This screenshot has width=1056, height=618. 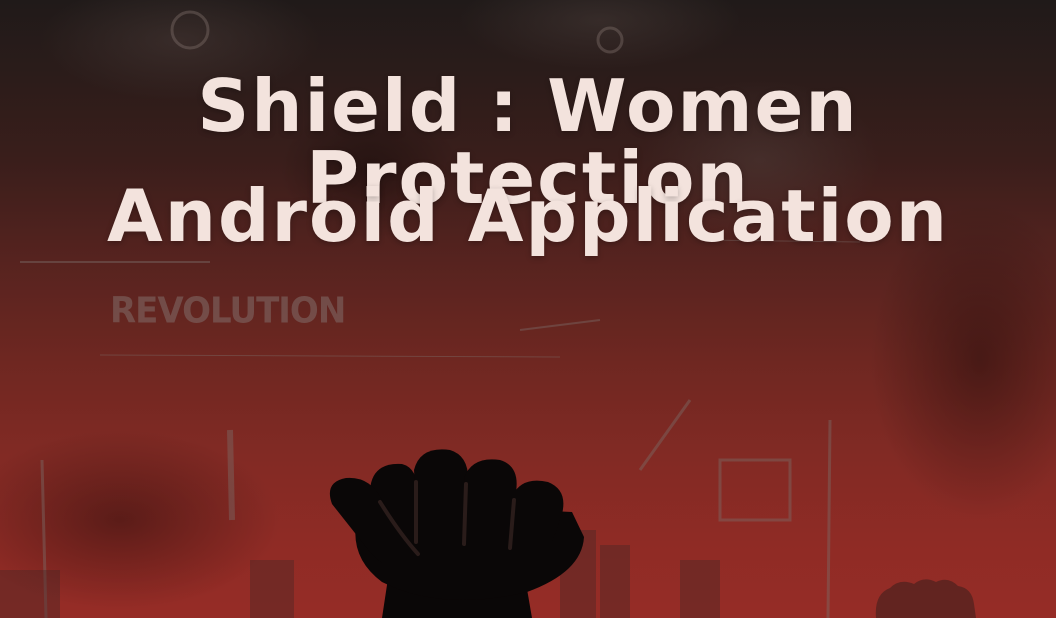 What do you see at coordinates (228, 311) in the screenshot?
I see `background-sign-text: REVOLUTION` at bounding box center [228, 311].